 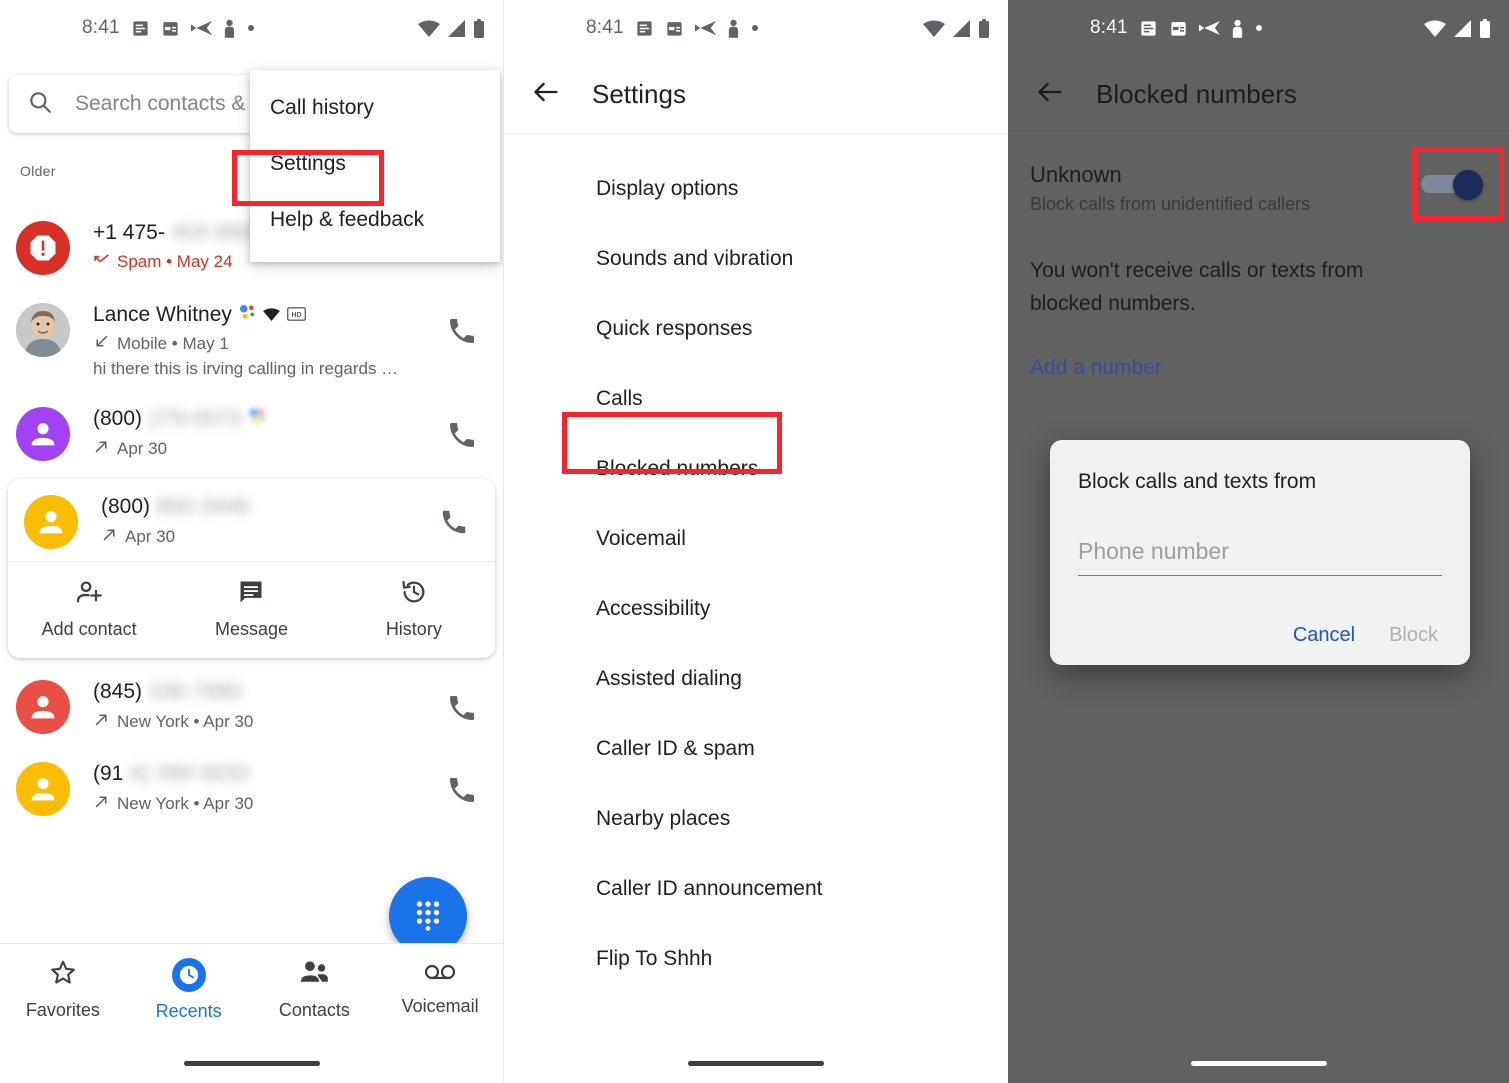 I want to click on call-subtitle: Apr 30, so click(x=266, y=449).